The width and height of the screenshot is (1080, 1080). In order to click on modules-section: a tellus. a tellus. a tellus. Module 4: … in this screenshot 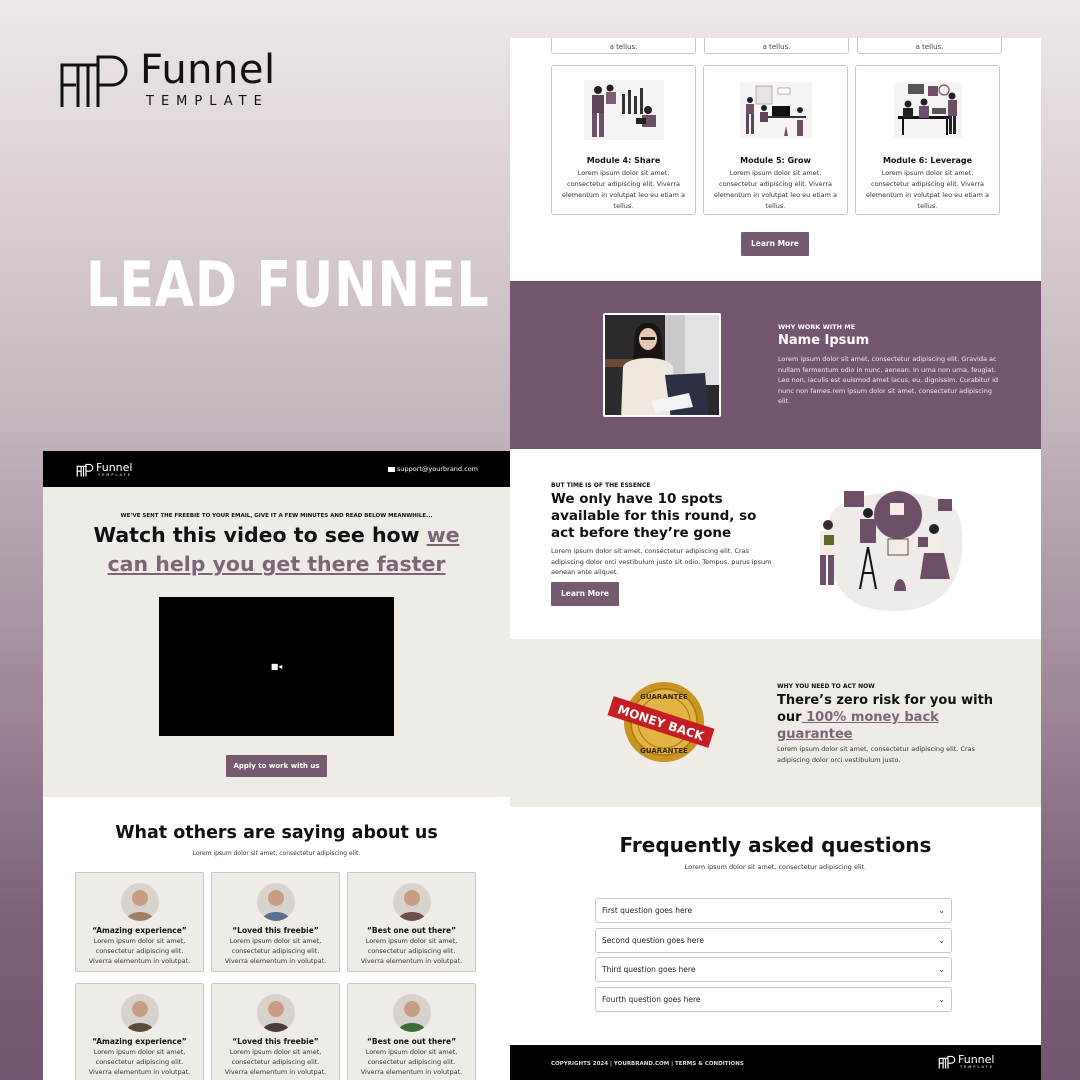, I will do `click(775, 159)`.